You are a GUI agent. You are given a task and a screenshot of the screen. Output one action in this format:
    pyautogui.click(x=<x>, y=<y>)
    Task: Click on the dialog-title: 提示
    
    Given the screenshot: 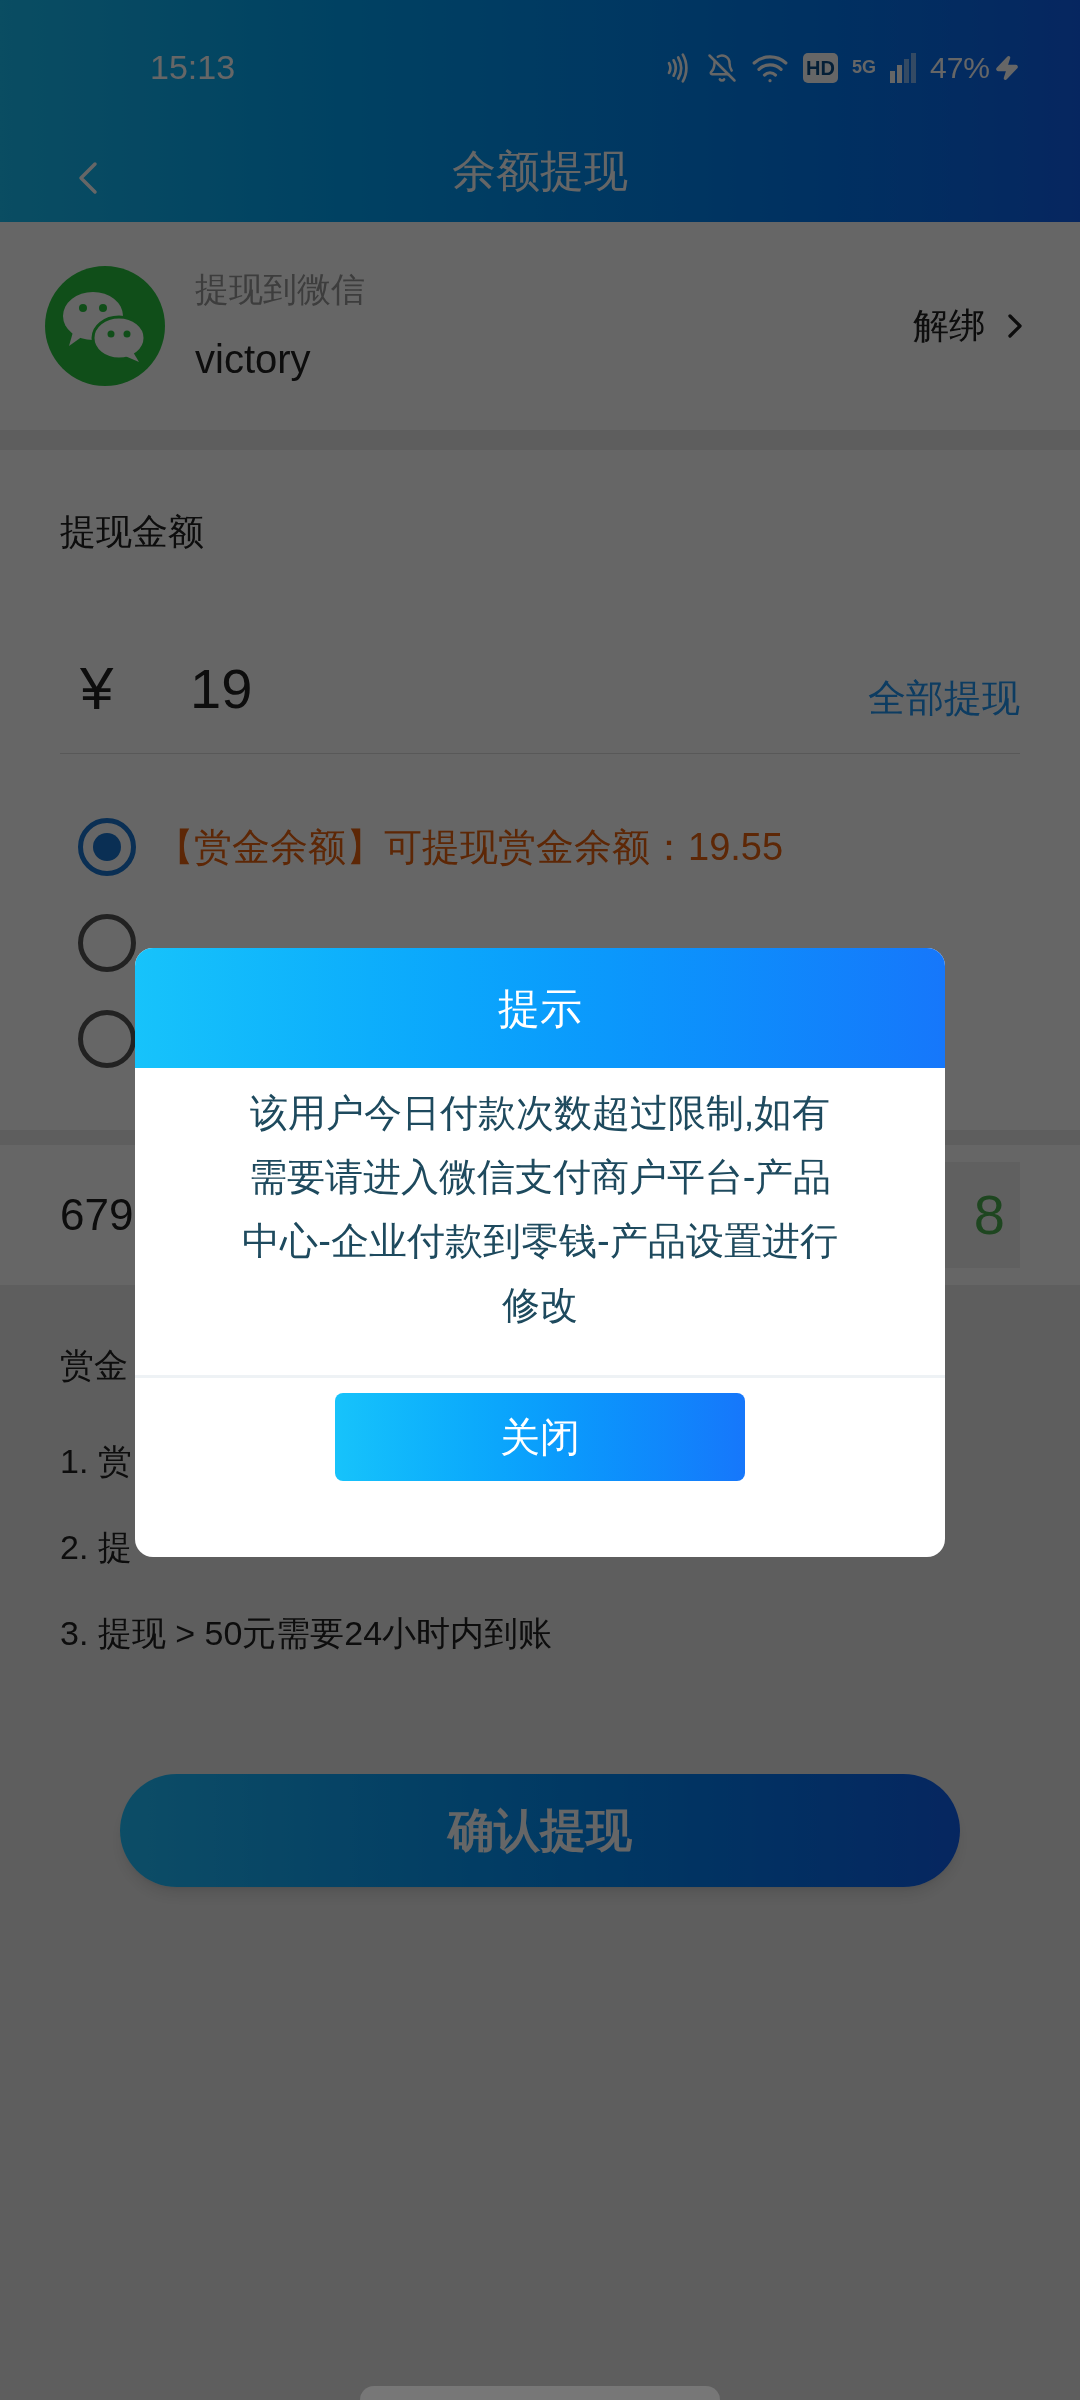 What is the action you would take?
    pyautogui.click(x=540, y=1008)
    